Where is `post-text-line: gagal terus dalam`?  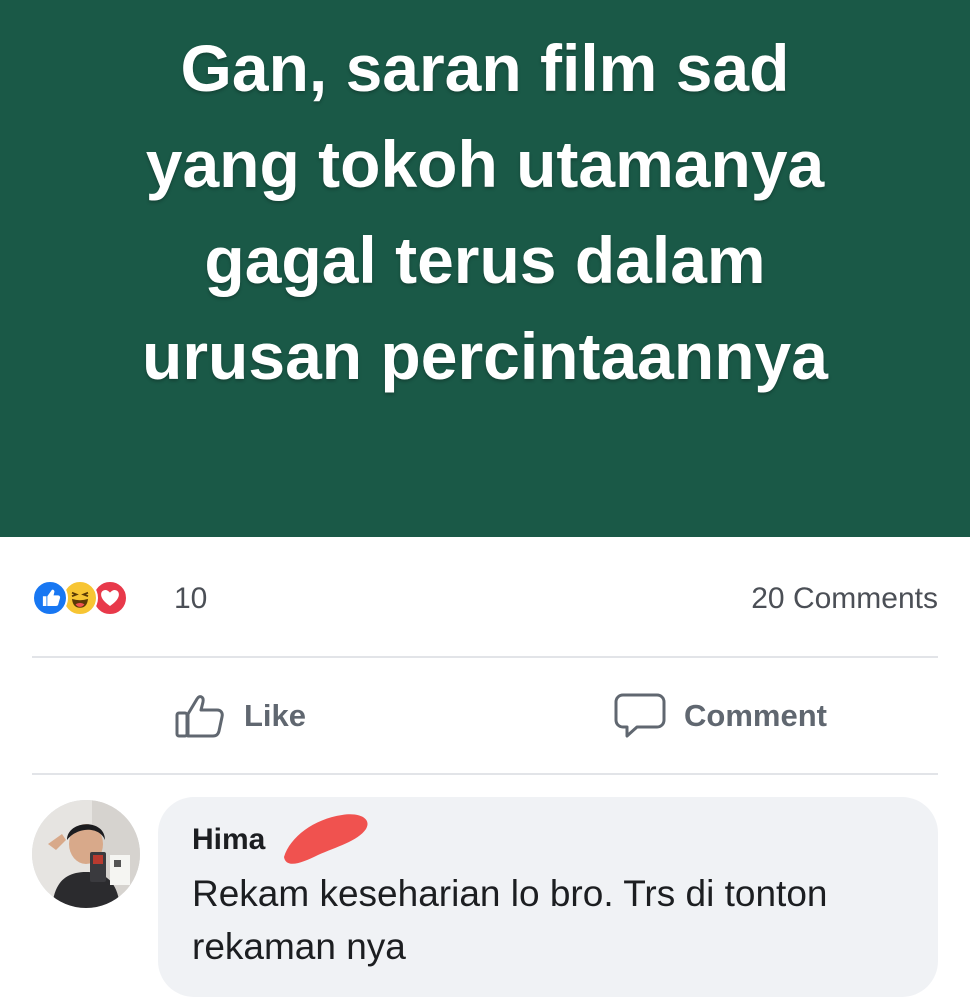
post-text-line: gagal terus dalam is located at coordinates (485, 260).